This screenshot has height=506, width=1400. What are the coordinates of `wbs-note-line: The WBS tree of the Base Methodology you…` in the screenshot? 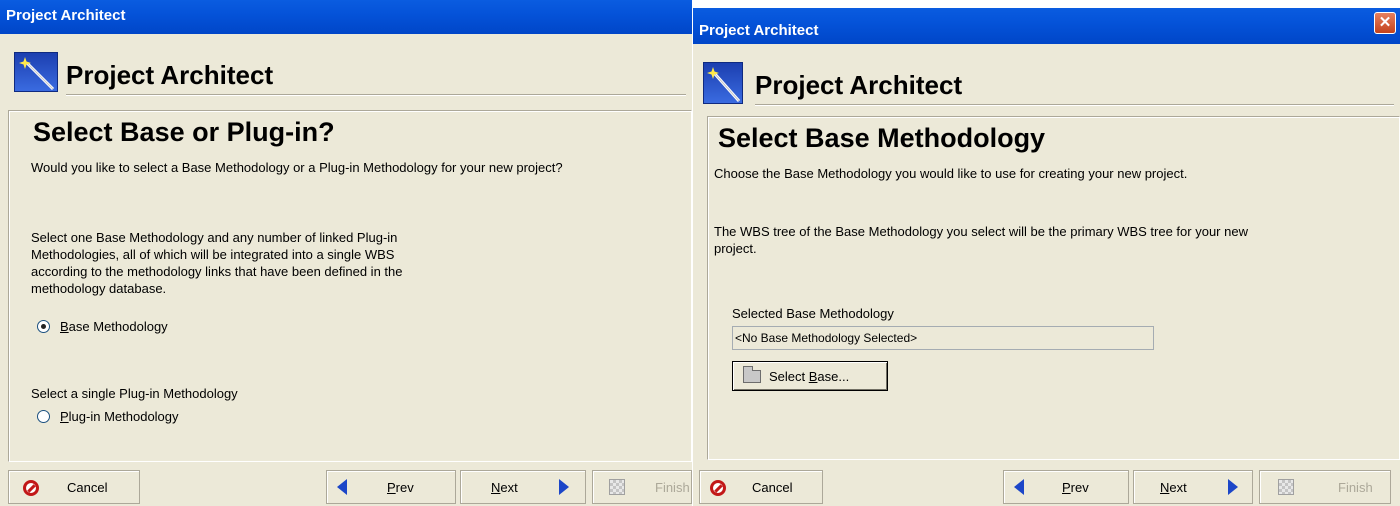 It's located at (981, 231).